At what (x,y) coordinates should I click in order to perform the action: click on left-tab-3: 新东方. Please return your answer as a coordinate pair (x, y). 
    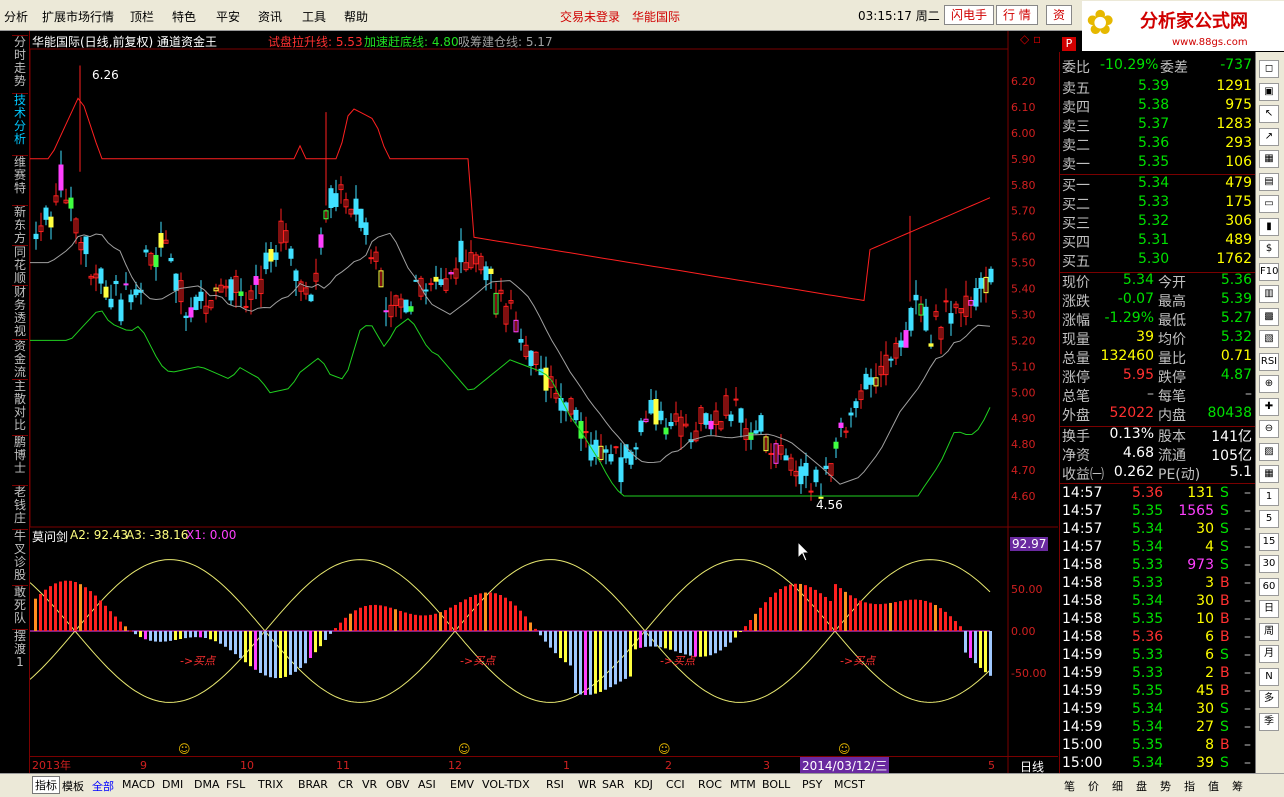
    Looking at the image, I should click on (20, 225).